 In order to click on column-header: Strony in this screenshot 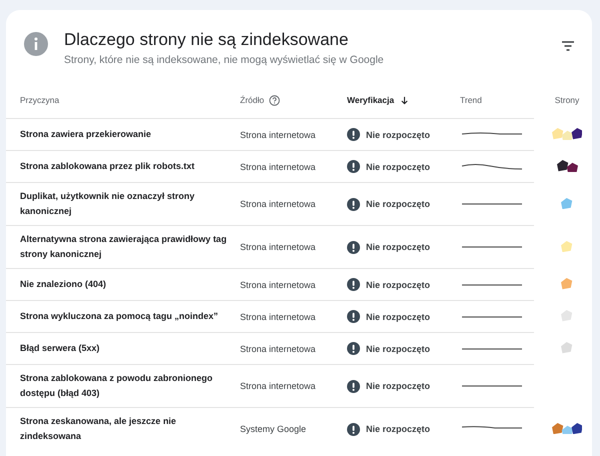, I will do `click(567, 100)`.